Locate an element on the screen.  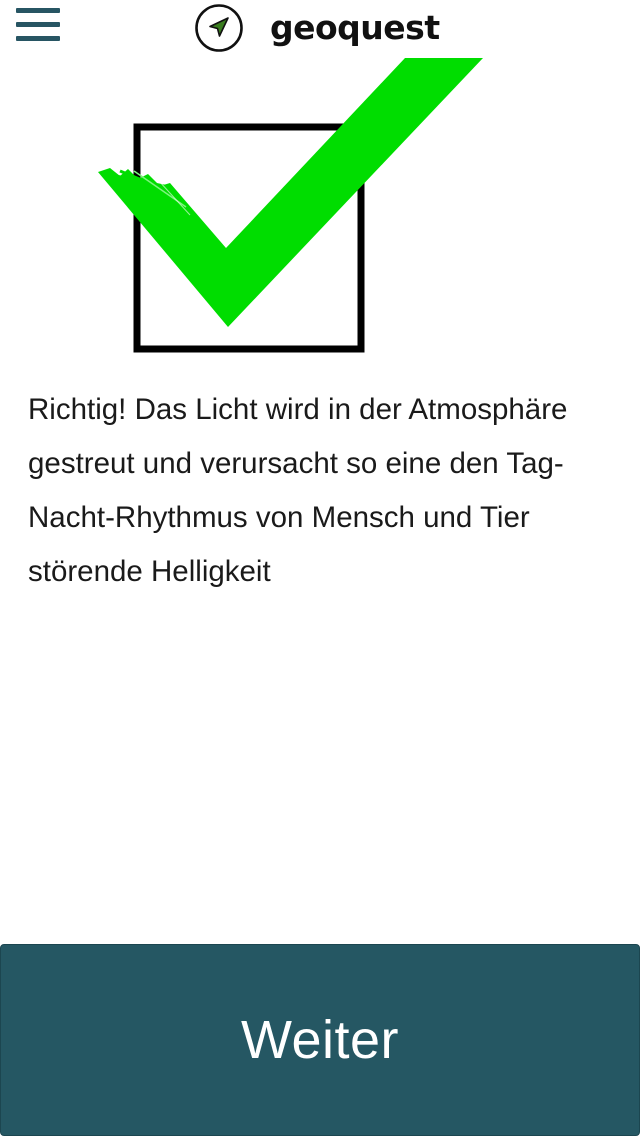
next-button-label: Weiter is located at coordinates (320, 1040).